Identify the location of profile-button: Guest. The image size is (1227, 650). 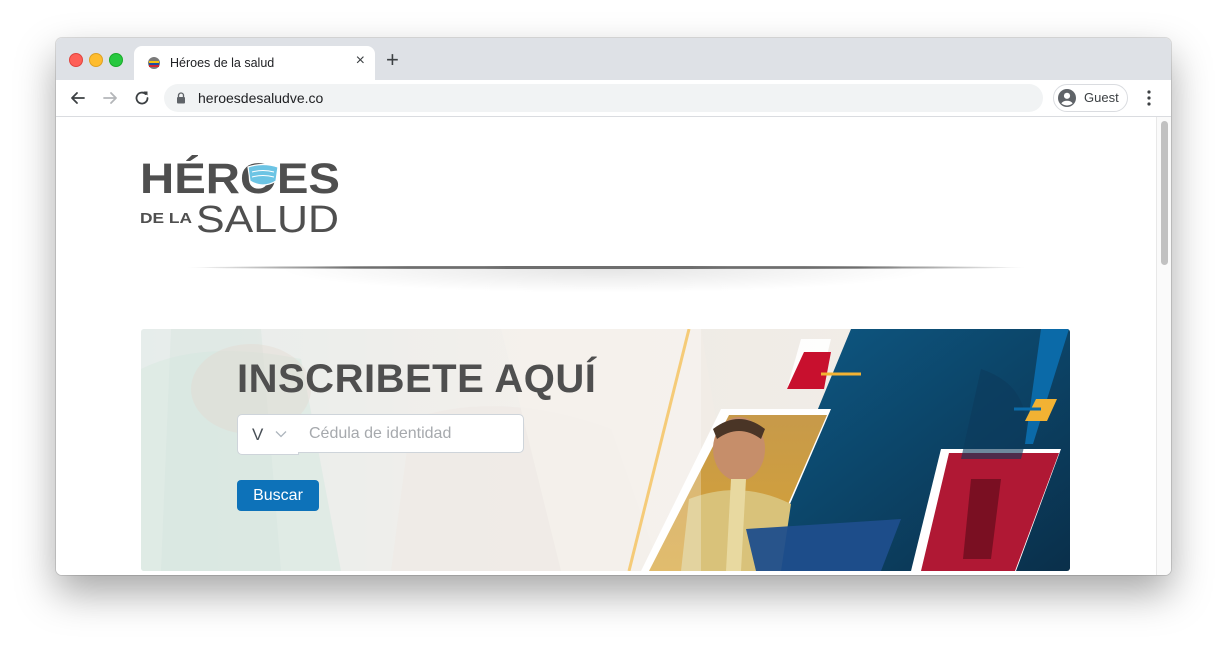
(1090, 98).